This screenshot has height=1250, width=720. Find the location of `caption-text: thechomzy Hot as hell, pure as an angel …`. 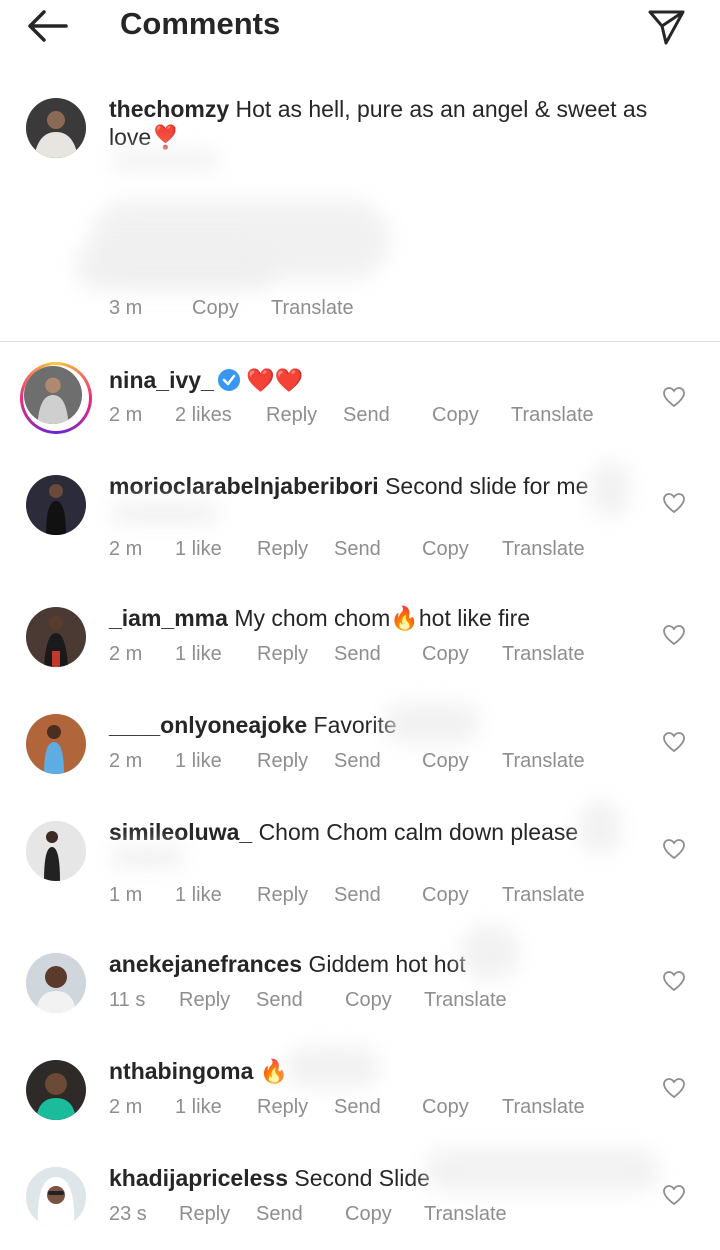

caption-text: thechomzy Hot as hell, pure as an angel … is located at coordinates (389, 123).